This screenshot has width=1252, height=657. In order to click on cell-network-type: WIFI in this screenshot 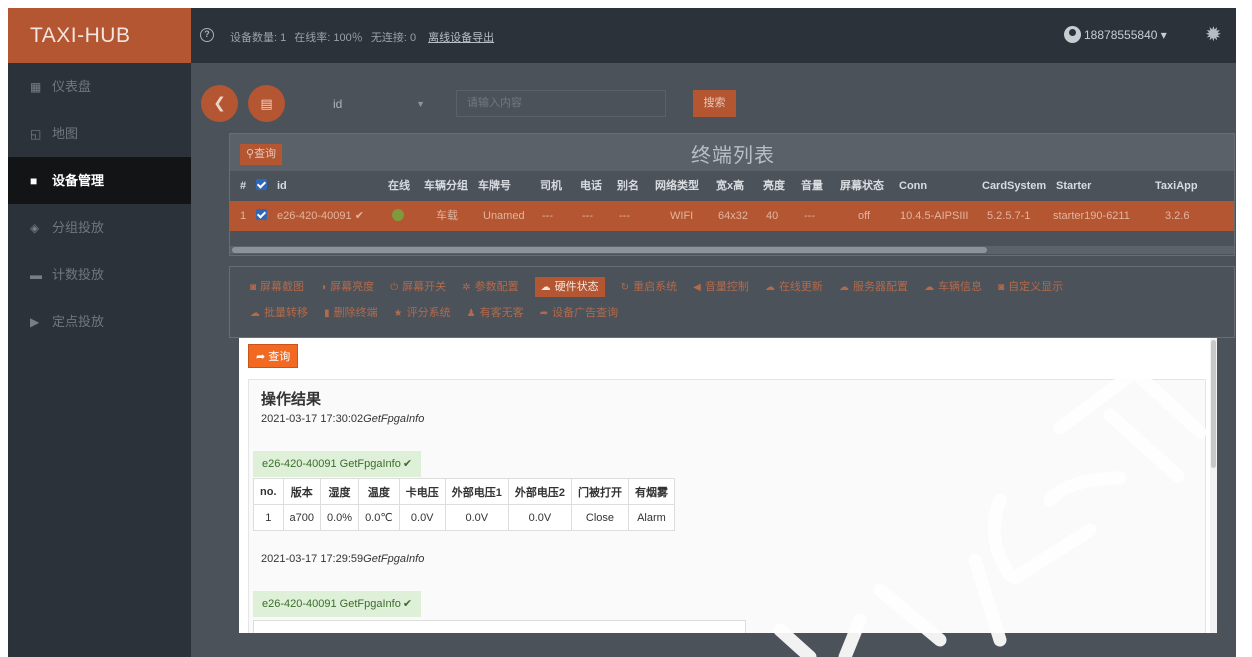, I will do `click(682, 216)`.